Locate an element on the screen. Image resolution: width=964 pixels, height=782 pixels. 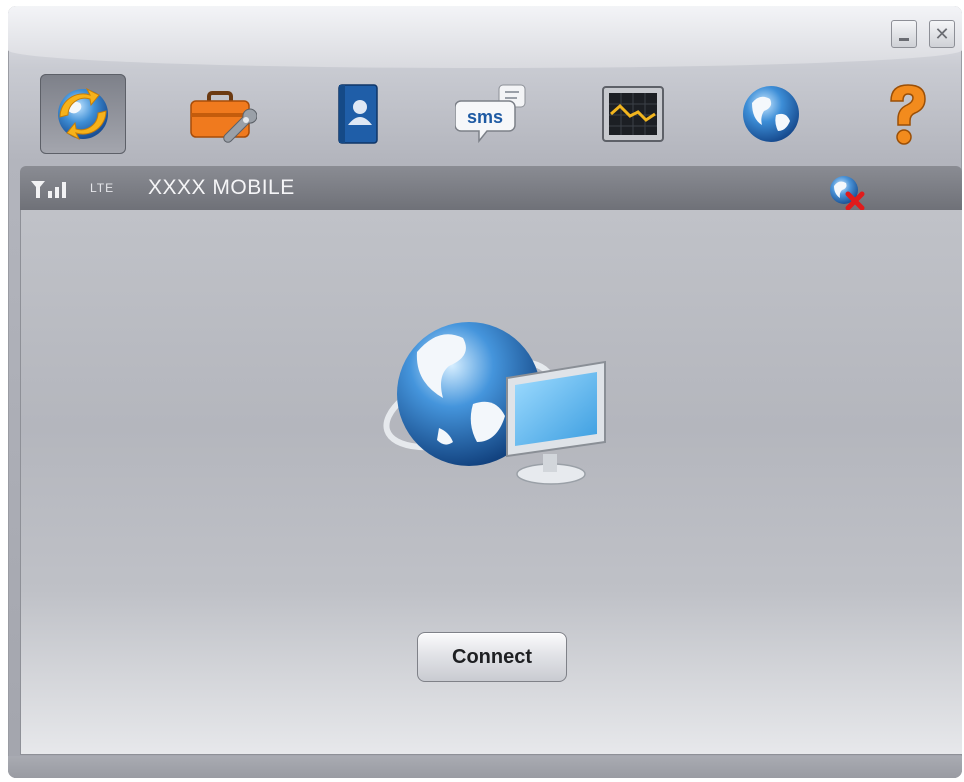
sms-label: sms is located at coordinates (485, 117).